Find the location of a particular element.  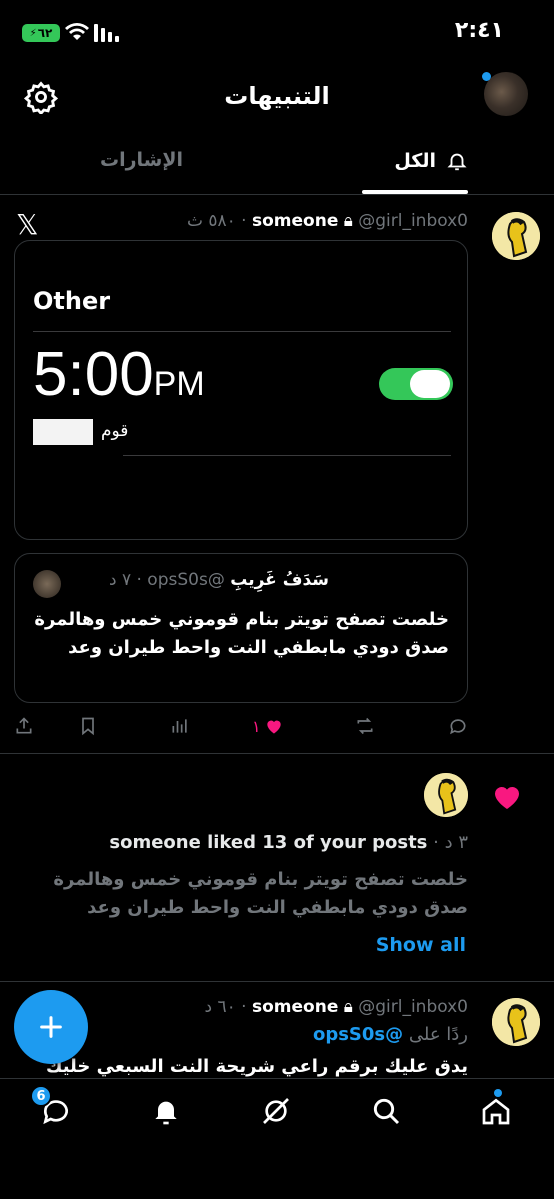

wifi-icon is located at coordinates (77, 31).